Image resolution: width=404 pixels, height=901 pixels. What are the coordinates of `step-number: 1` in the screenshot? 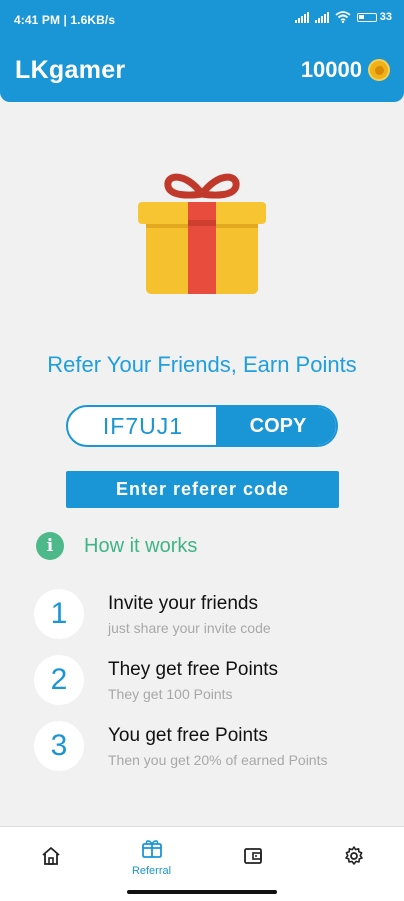 It's located at (59, 614).